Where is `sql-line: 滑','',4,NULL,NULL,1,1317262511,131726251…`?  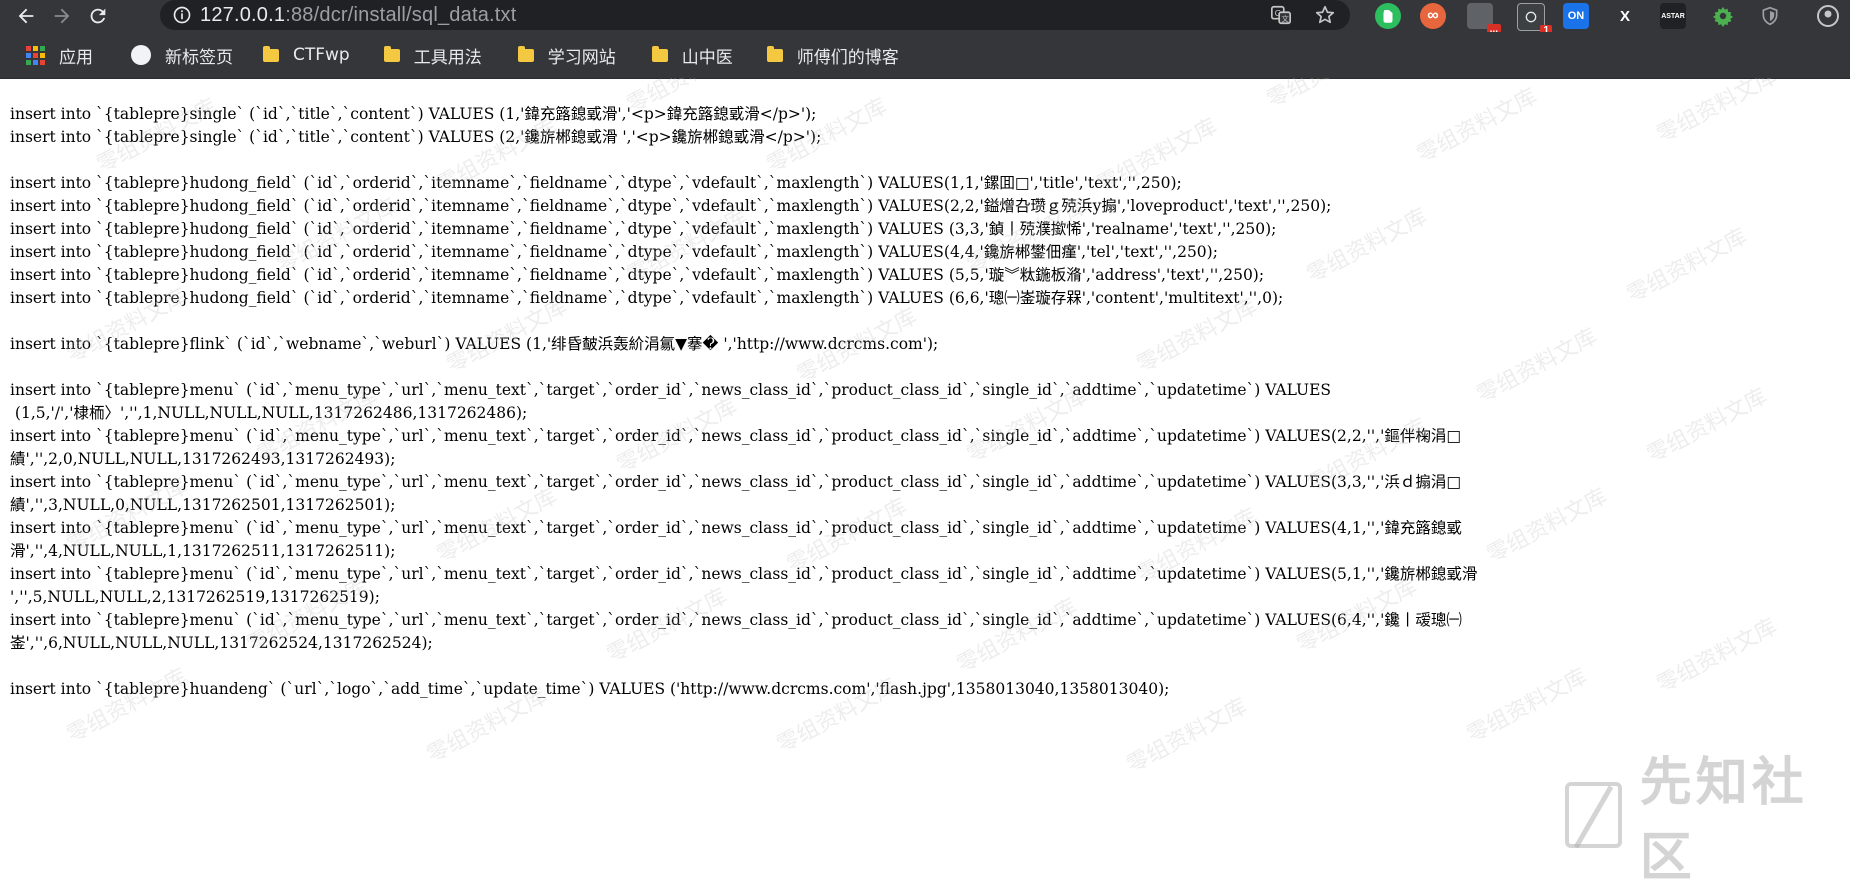
sql-line: 滑','',4,NULL,NULL,1,1317262511,131726251… is located at coordinates (203, 551).